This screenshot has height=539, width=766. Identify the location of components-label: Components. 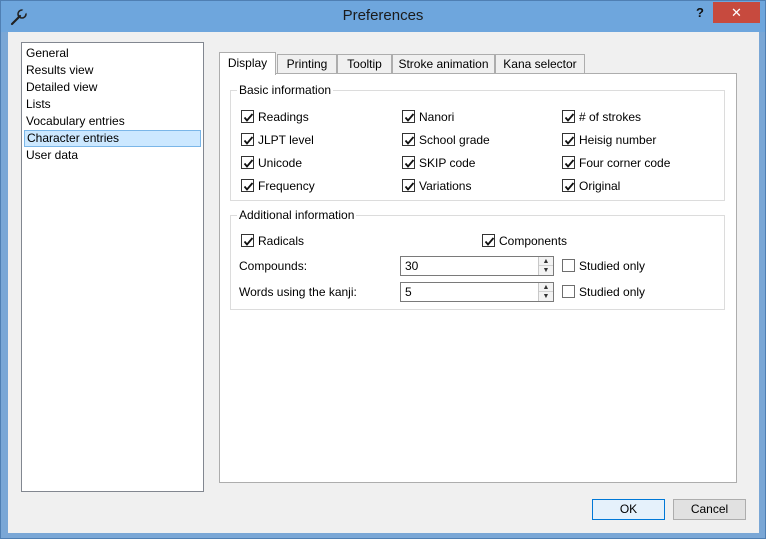
(533, 241).